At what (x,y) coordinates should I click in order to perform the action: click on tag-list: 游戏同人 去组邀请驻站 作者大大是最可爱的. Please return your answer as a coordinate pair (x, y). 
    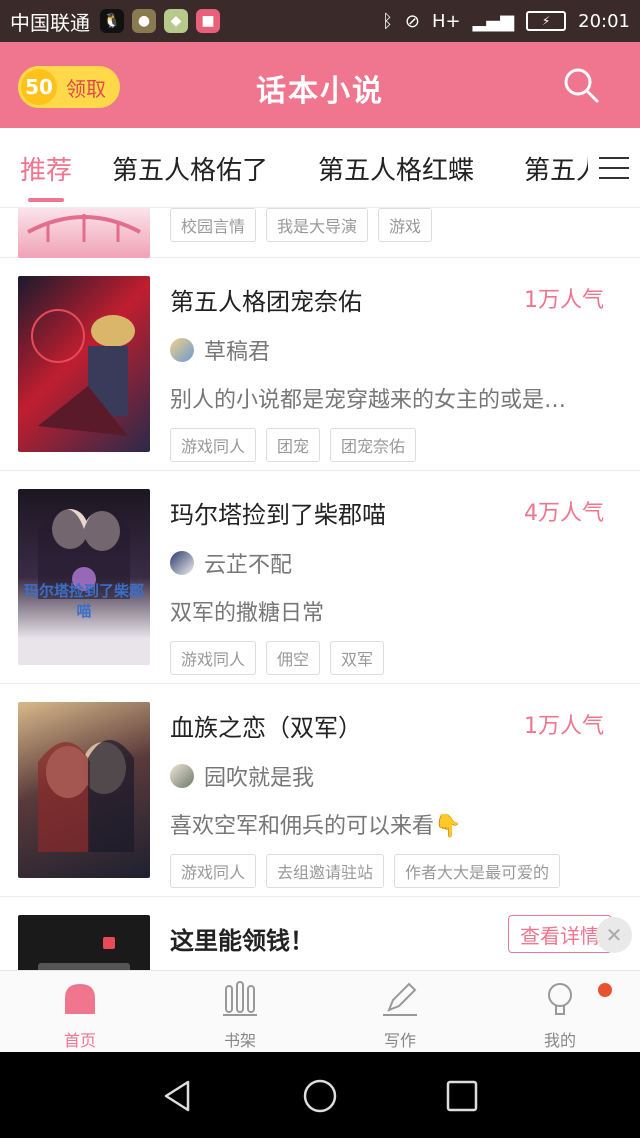
    Looking at the image, I should click on (365, 871).